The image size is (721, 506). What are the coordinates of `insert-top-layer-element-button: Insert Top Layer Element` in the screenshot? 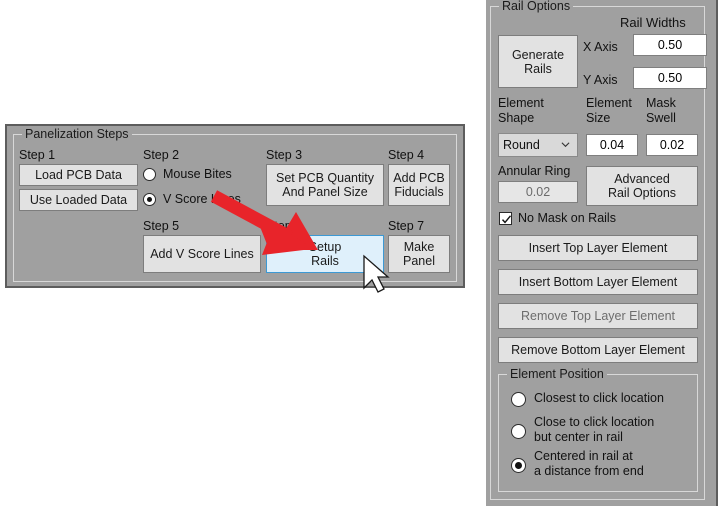 It's located at (598, 248).